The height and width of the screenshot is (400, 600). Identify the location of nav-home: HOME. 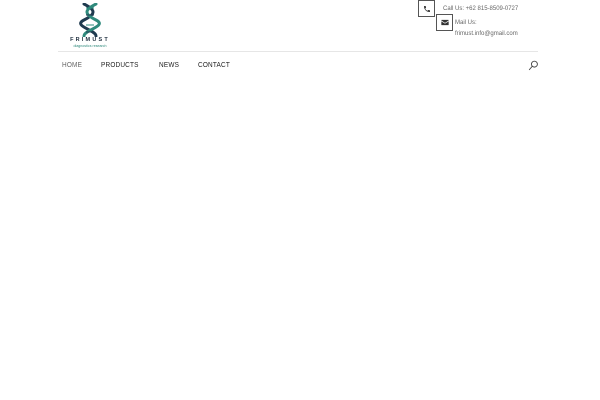
(72, 65).